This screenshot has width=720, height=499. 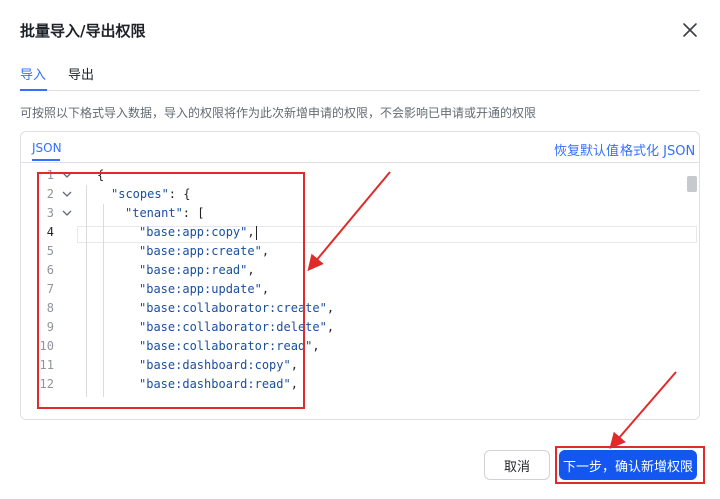 I want to click on panel-header: JSON 恢复默认值 格式化 JSON, so click(x=360, y=147).